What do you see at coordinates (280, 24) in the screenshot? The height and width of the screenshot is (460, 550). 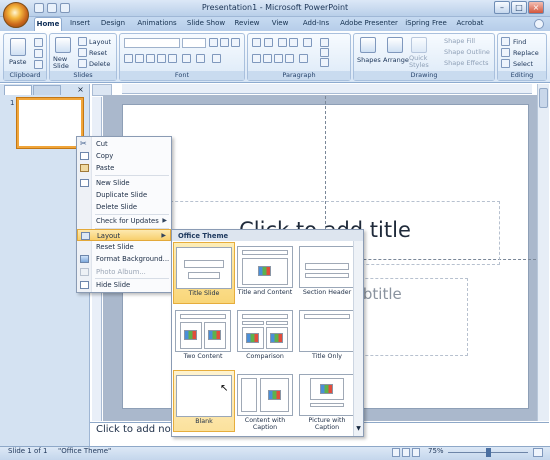 I see `tab-view: View` at bounding box center [280, 24].